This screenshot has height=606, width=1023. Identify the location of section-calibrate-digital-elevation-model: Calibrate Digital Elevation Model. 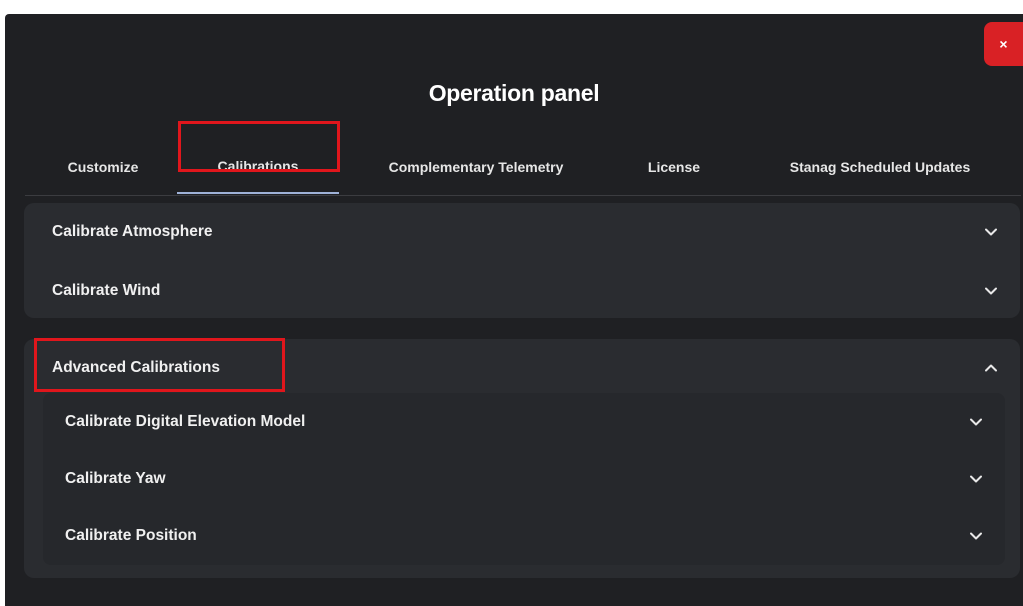
(524, 422).